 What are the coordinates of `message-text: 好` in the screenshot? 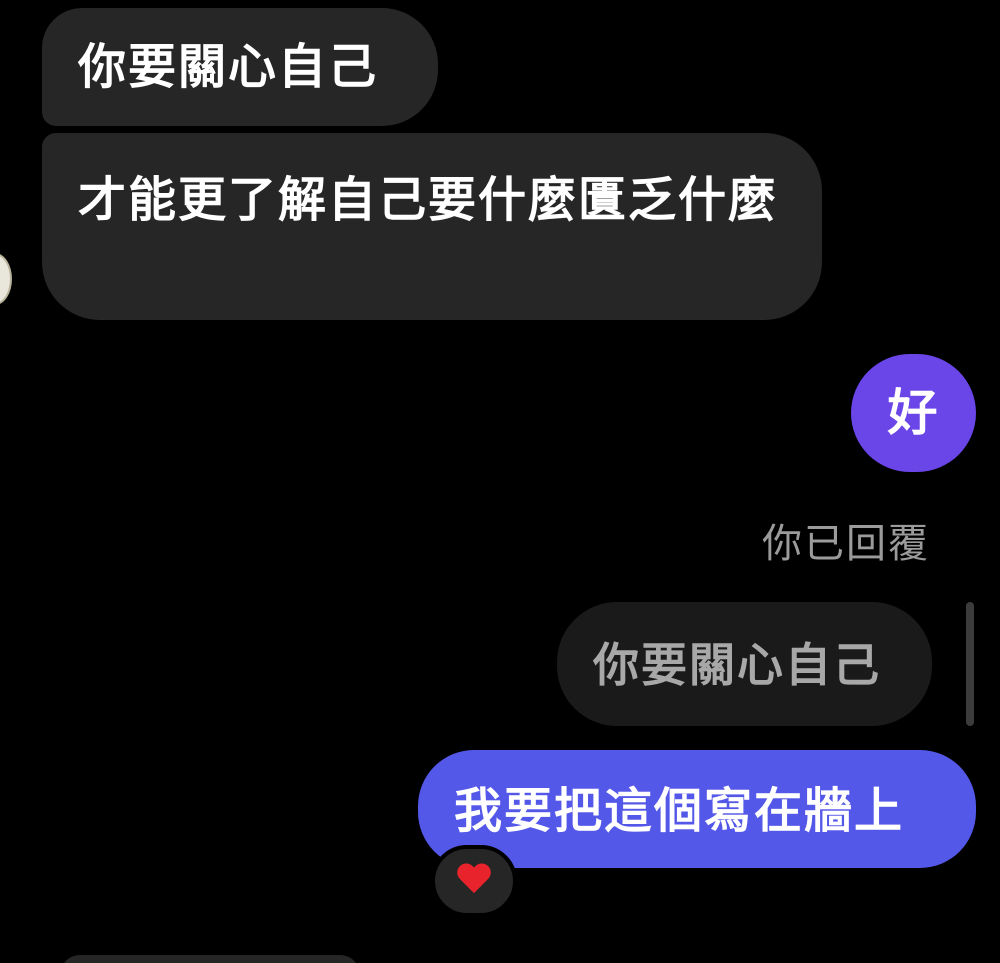 It's located at (913, 413).